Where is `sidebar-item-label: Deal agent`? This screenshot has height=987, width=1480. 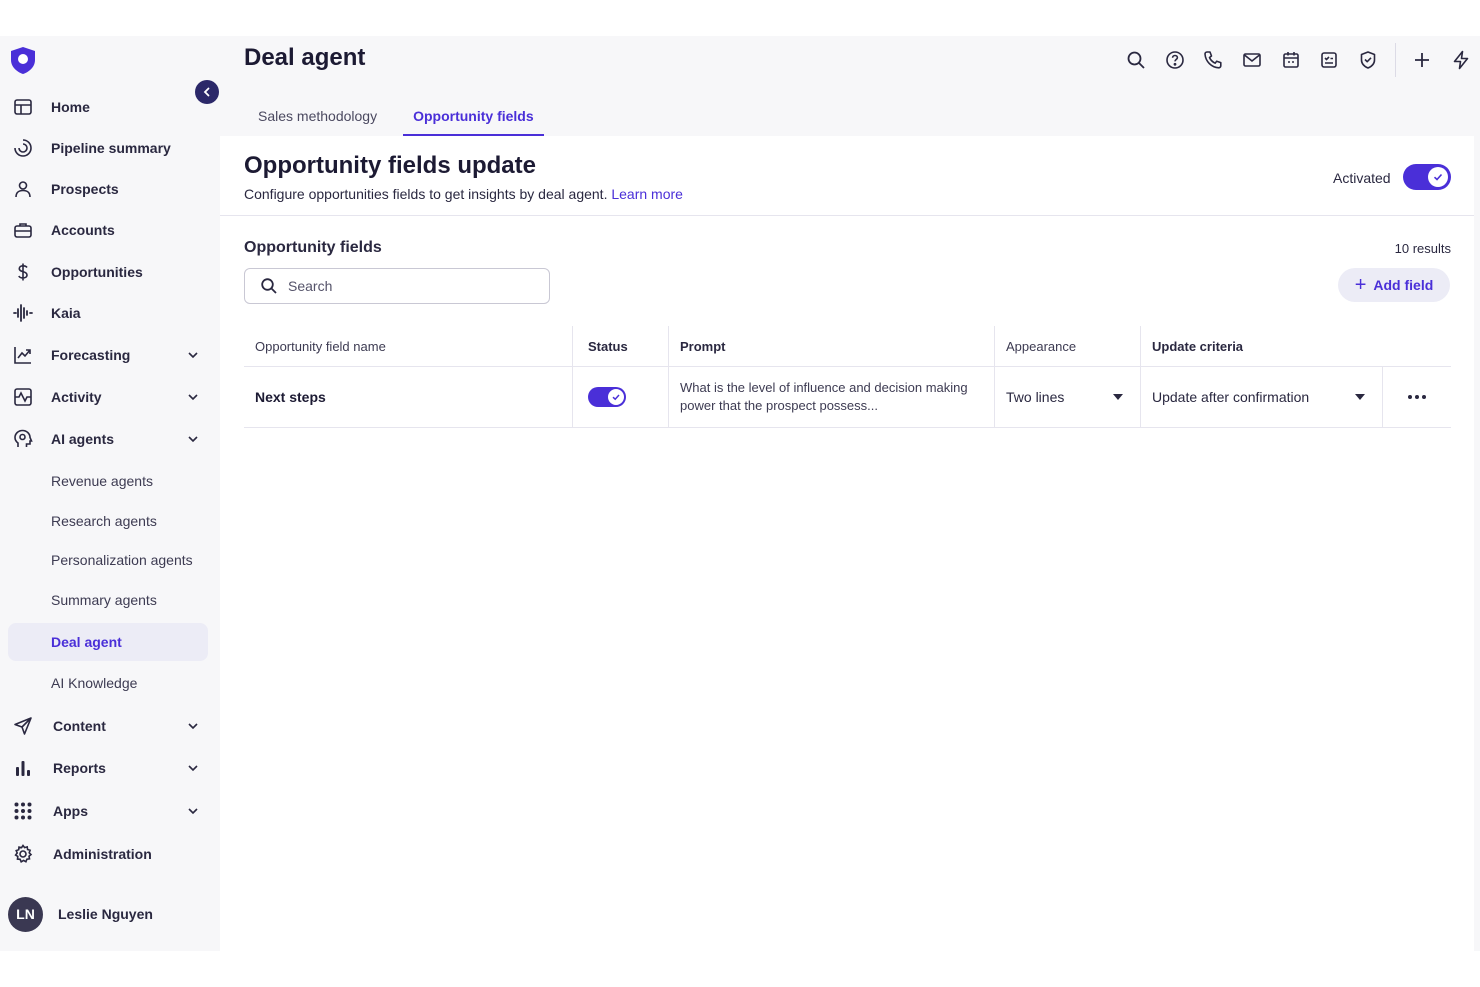
sidebar-item-label: Deal agent is located at coordinates (86, 642).